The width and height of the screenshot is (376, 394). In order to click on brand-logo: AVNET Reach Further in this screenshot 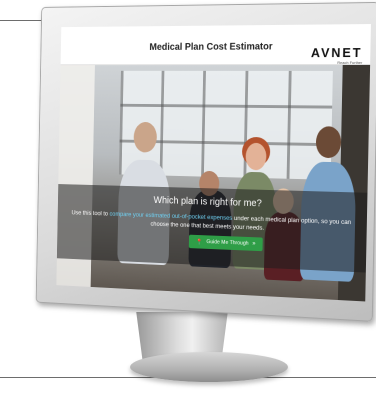, I will do `click(337, 55)`.